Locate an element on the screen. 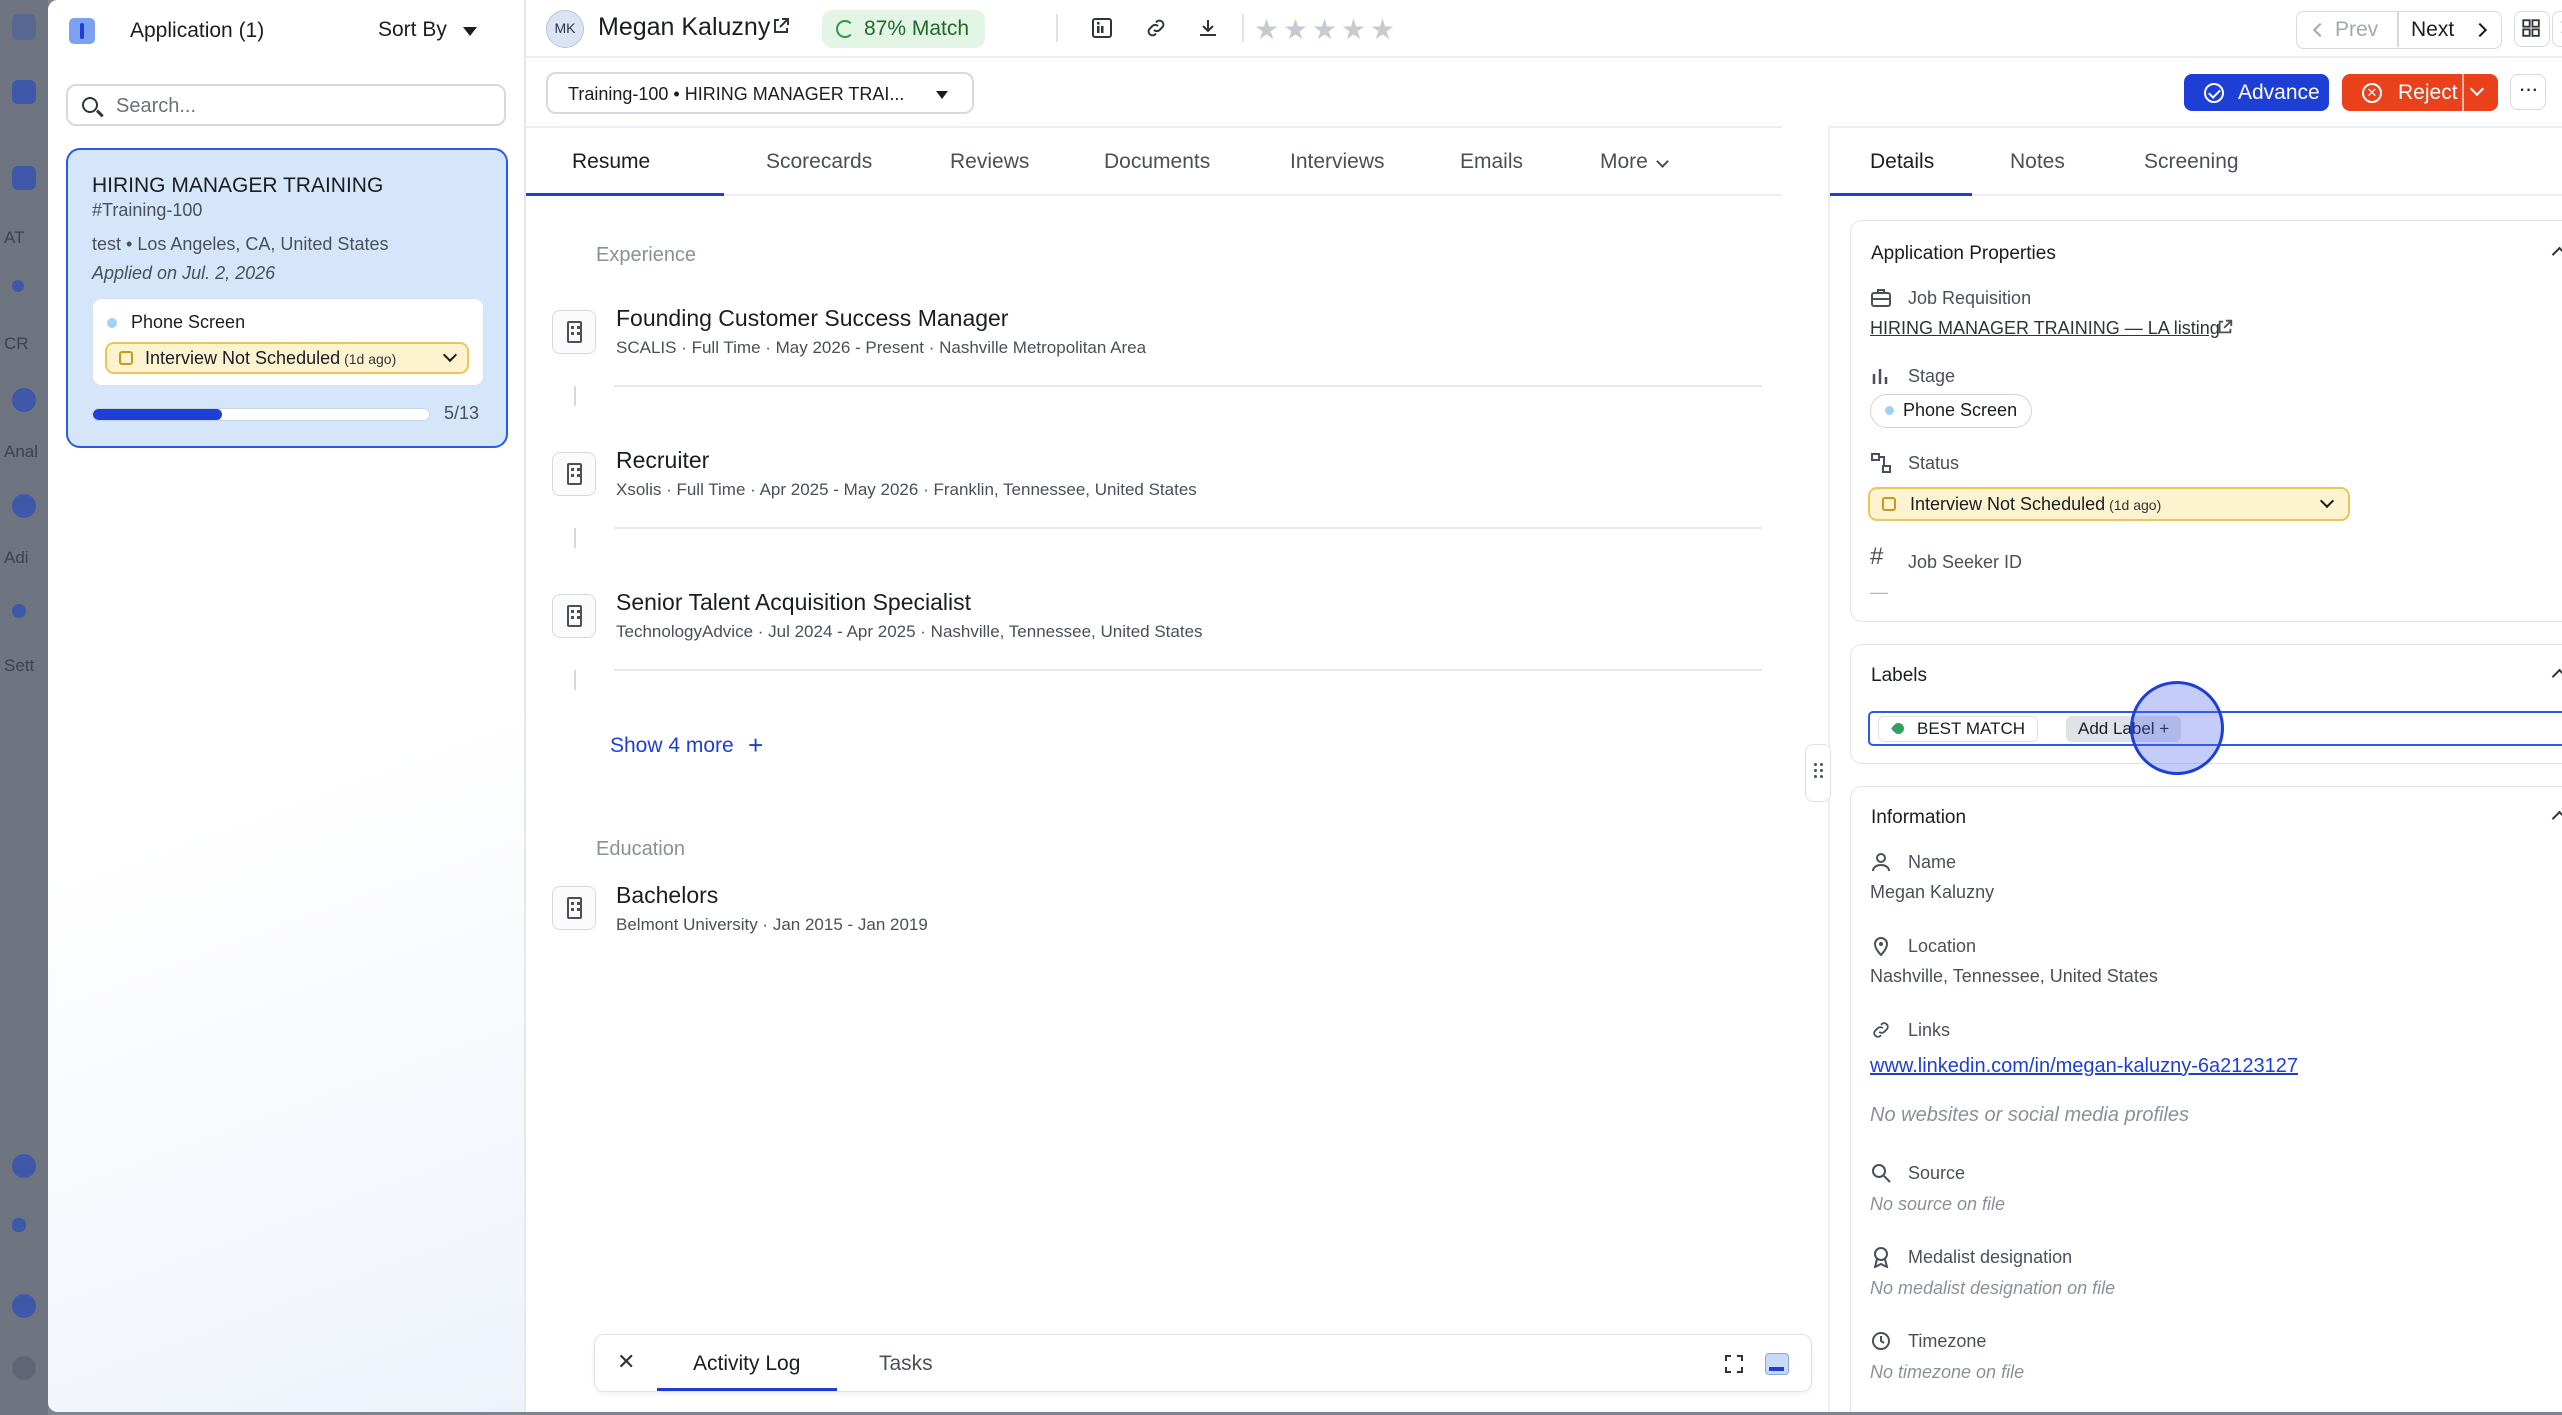 This screenshot has width=2562, height=1415. status-value: Interview Not Scheduled is located at coordinates (2008, 504).